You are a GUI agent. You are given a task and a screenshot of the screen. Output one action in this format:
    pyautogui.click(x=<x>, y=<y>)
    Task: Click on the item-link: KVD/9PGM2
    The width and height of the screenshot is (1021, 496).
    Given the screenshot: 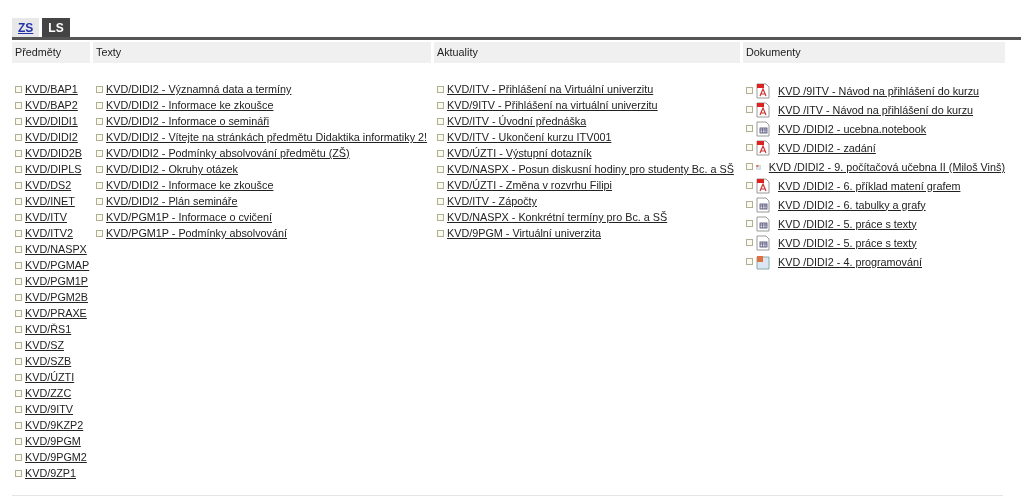 What is the action you would take?
    pyautogui.click(x=56, y=457)
    